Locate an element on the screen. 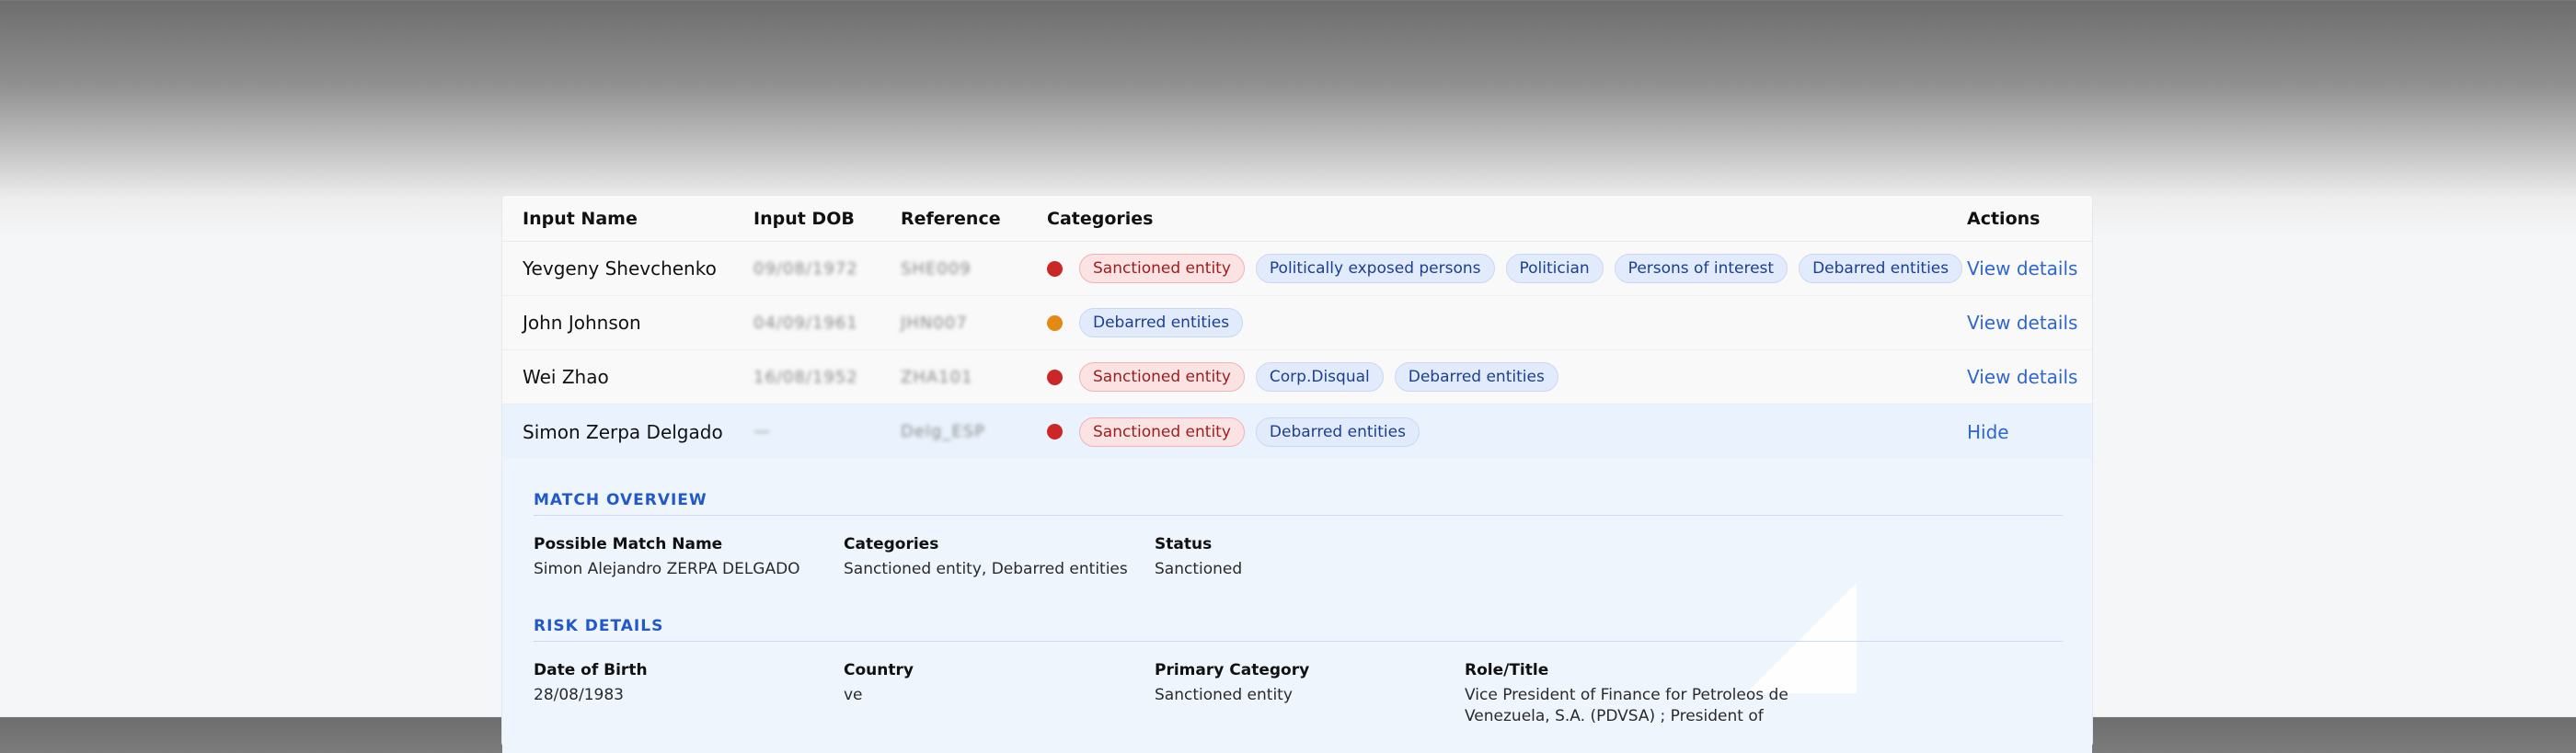 The height and width of the screenshot is (753, 2576). match-overview-title: MATCH OVERVIEW is located at coordinates (620, 500).